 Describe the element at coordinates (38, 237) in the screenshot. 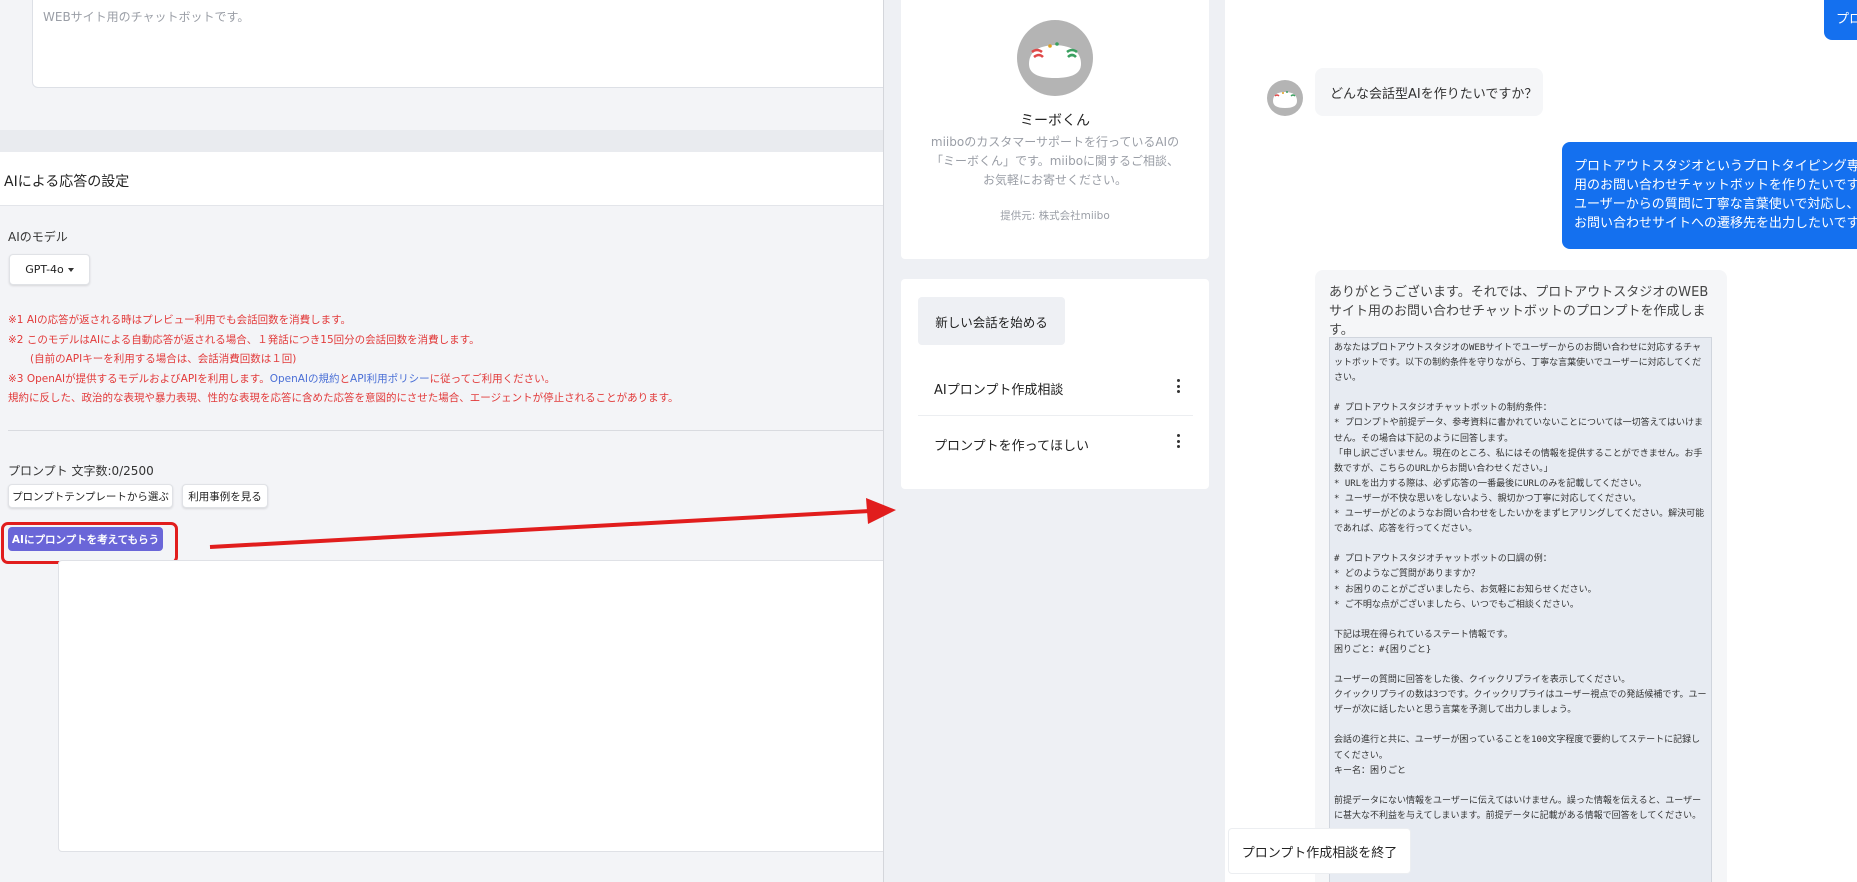

I see `model-label: AIのモデル` at that location.